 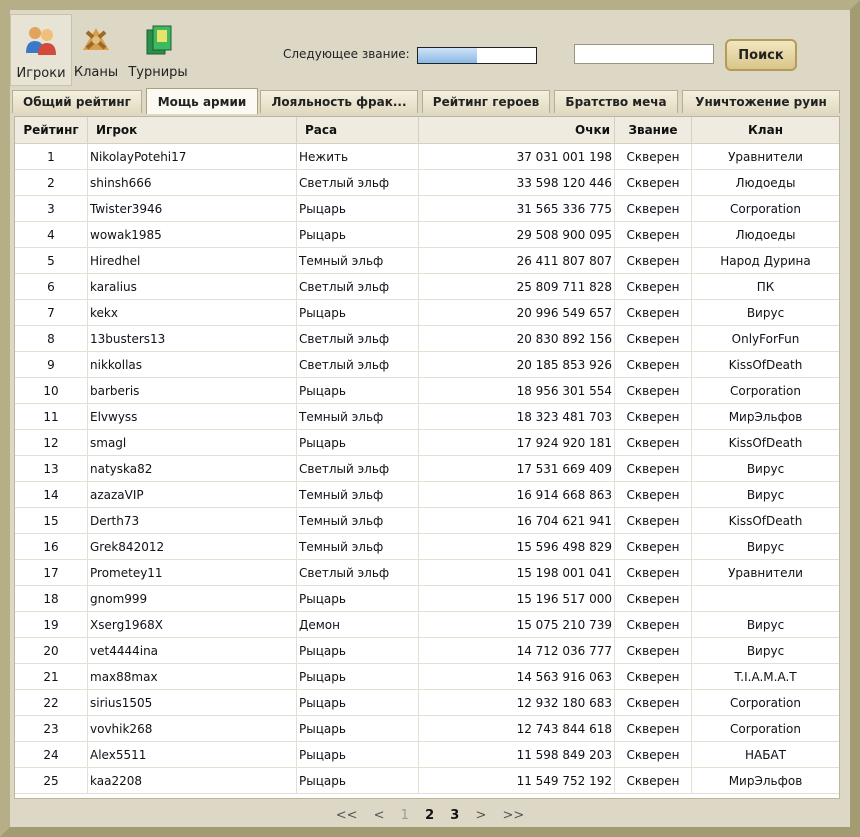 I want to click on cell-player: kaa2208, so click(x=192, y=780).